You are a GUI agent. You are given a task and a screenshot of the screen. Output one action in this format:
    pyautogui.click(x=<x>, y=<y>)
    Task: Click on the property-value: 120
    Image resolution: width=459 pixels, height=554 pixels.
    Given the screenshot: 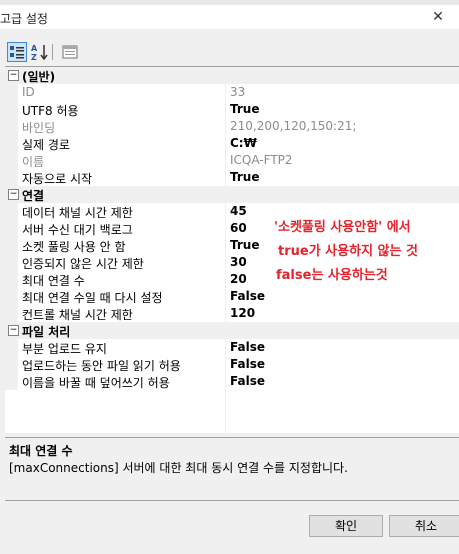 What is the action you would take?
    pyautogui.click(x=242, y=313)
    